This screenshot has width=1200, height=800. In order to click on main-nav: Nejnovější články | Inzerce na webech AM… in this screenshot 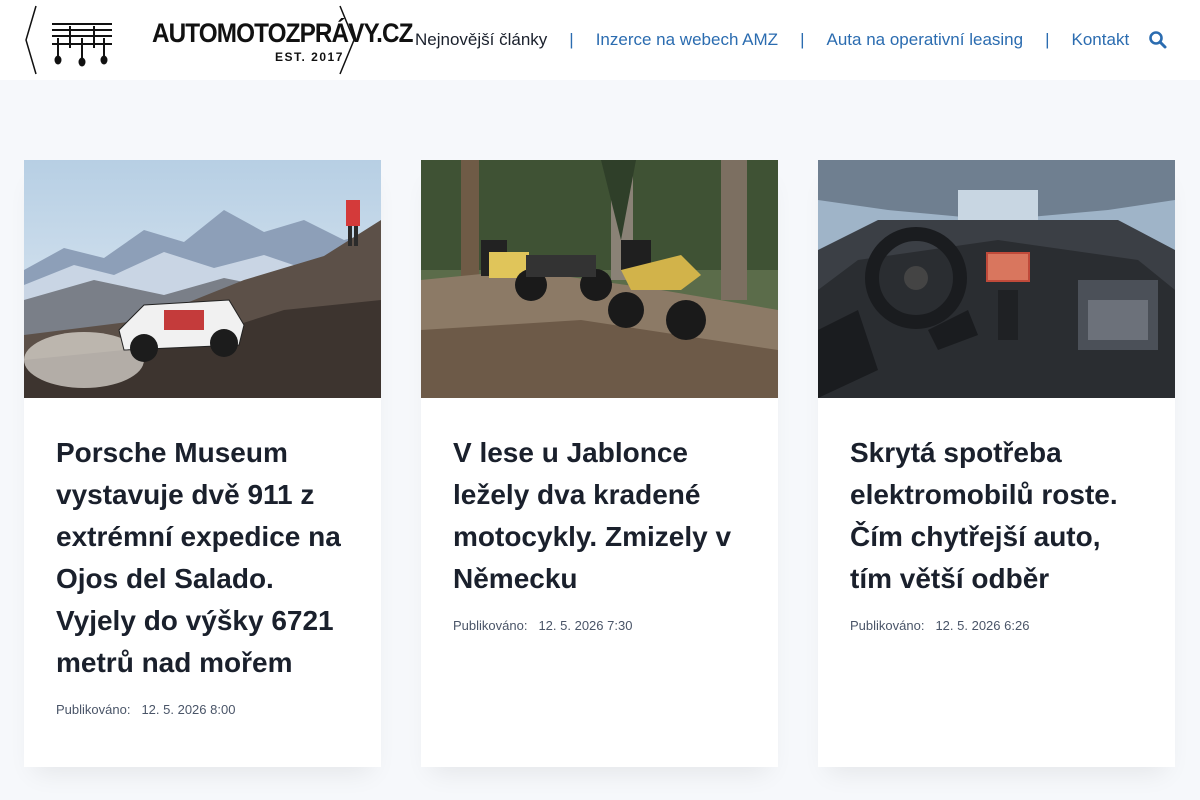, I will do `click(772, 40)`.